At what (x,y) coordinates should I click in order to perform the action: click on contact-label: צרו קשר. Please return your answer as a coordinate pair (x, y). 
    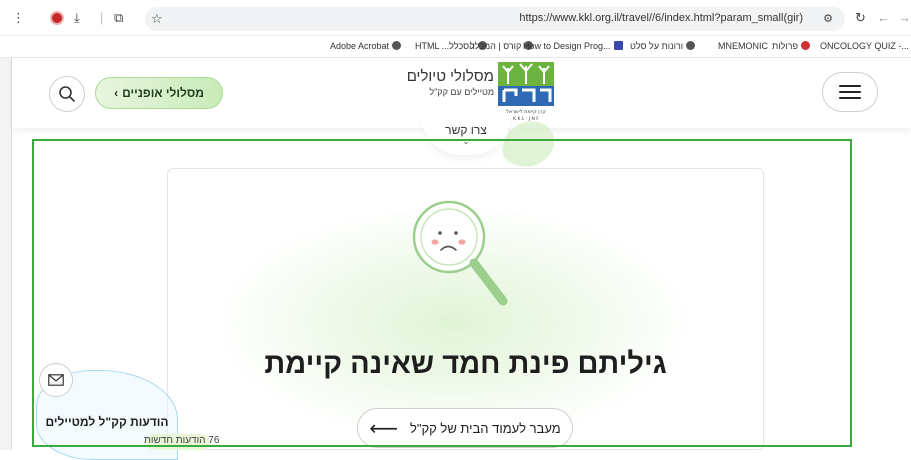
    Looking at the image, I should click on (466, 130).